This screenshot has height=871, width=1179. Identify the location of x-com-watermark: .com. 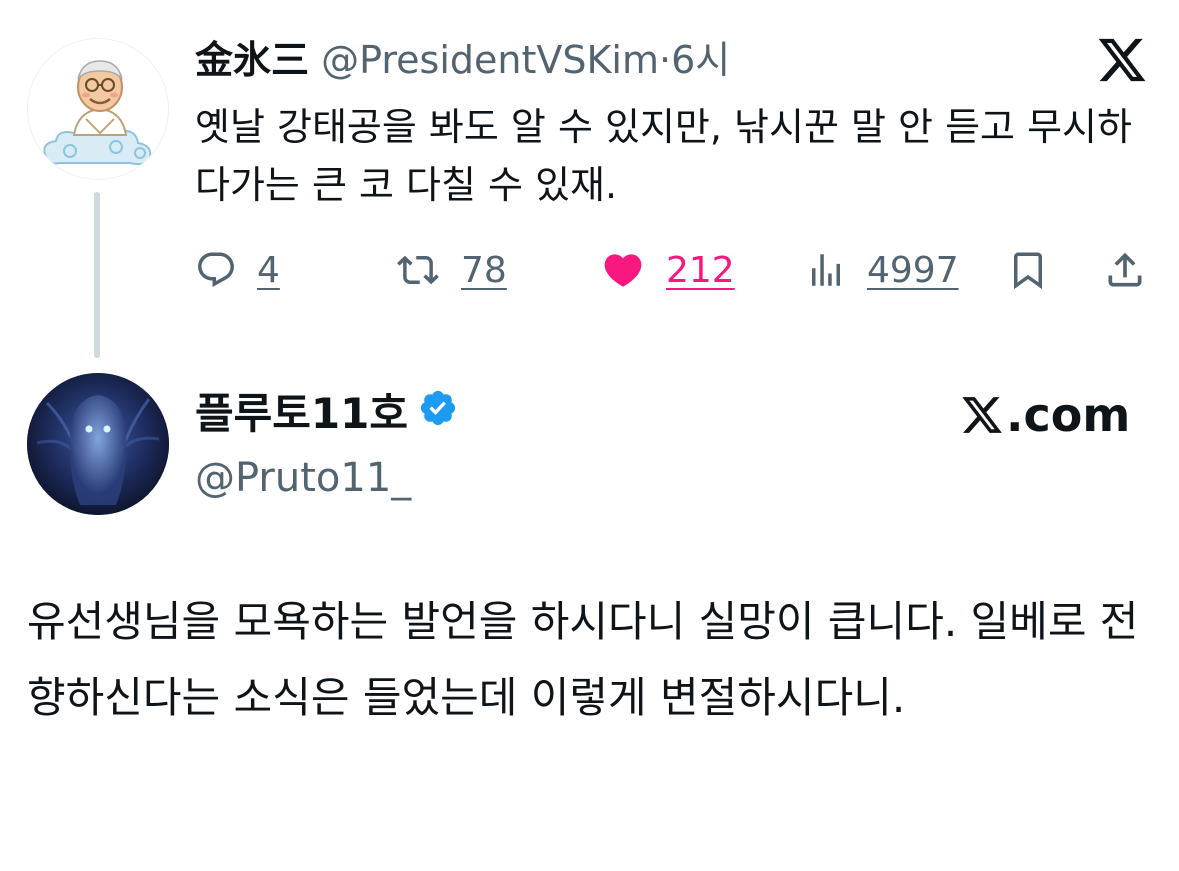
(1045, 415).